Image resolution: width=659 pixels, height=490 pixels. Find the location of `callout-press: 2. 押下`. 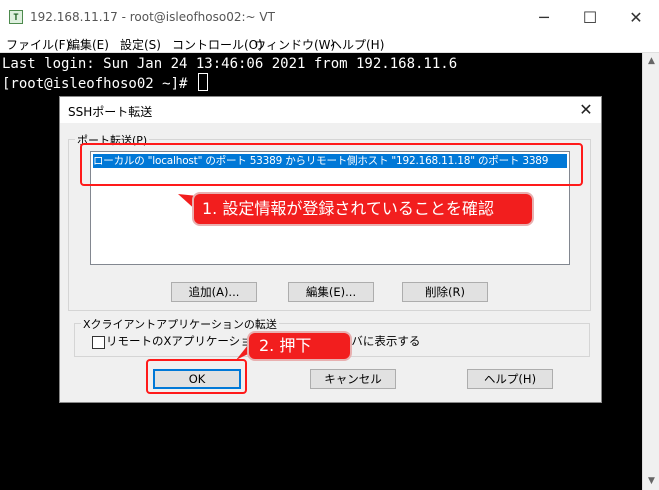

callout-press: 2. 押下 is located at coordinates (299, 346).